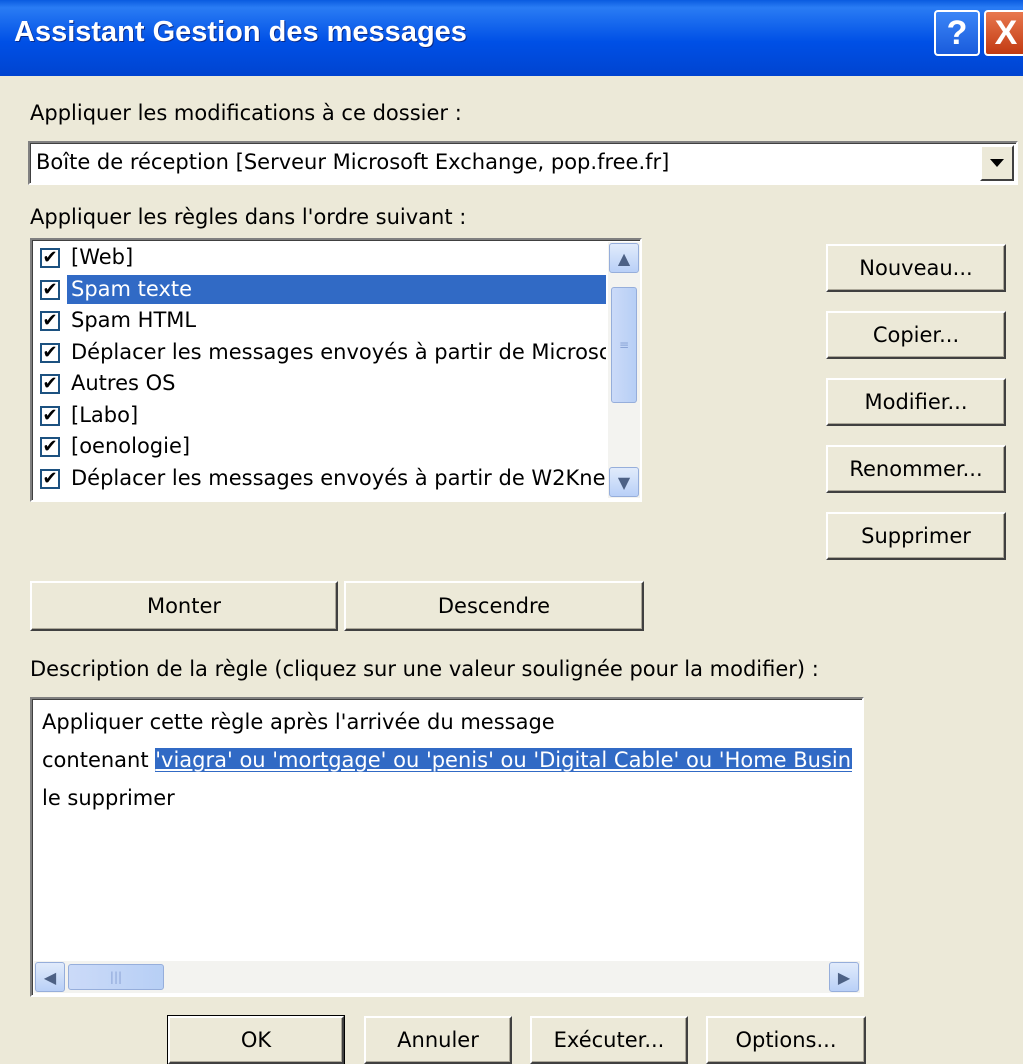  I want to click on folder-dropdown-button, so click(997, 163).